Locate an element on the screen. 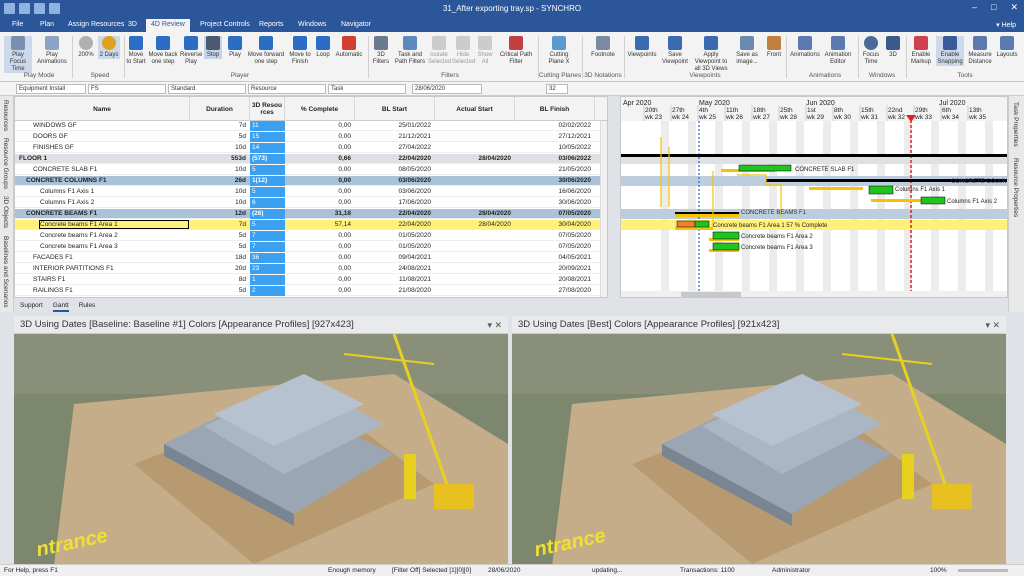 The width and height of the screenshot is (1024, 576). 3d-filters-button: 3D Filters is located at coordinates (381, 51).